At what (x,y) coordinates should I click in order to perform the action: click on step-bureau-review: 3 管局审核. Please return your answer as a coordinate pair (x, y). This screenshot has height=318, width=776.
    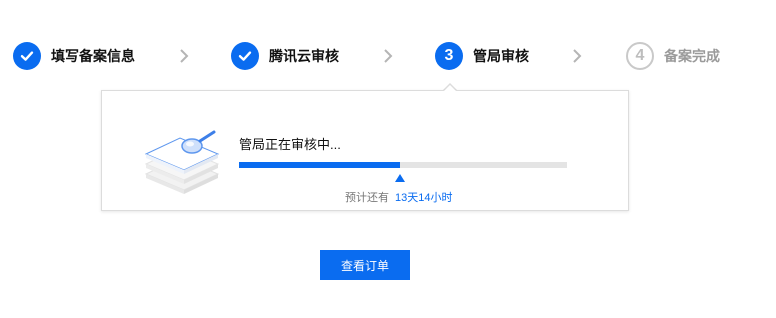
    Looking at the image, I should click on (482, 56).